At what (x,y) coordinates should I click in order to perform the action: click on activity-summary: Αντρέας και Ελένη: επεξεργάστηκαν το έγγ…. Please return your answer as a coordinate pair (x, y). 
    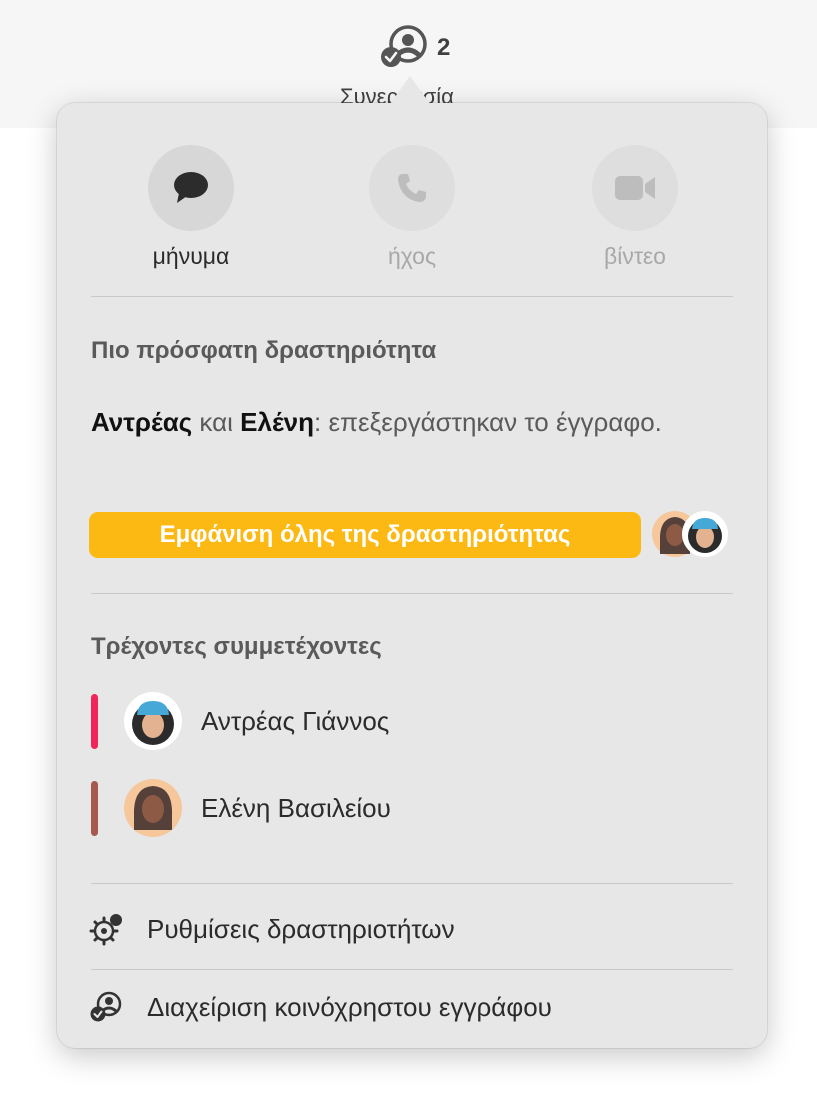
    Looking at the image, I should click on (401, 422).